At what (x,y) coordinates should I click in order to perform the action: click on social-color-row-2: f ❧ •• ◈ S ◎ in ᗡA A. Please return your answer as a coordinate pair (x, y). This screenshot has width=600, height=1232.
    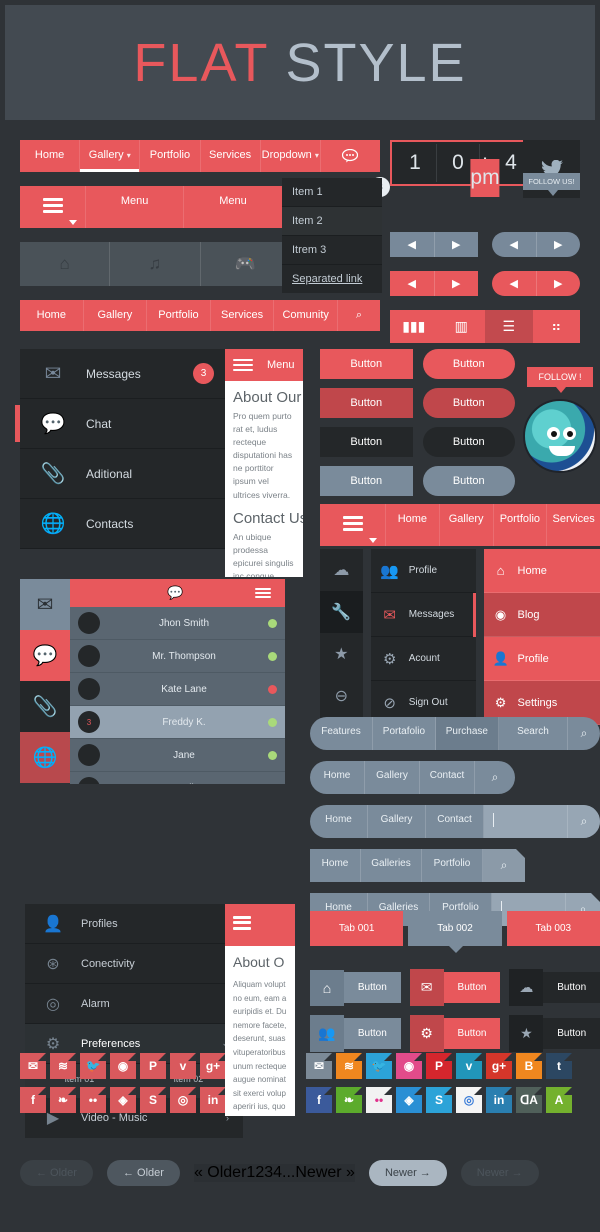
    Looking at the image, I should click on (439, 1100).